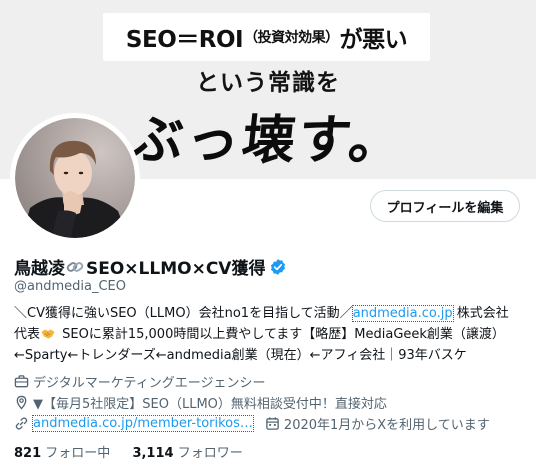 Image resolution: width=536 pixels, height=461 pixels. I want to click on followers-count: 3,114, so click(153, 453).